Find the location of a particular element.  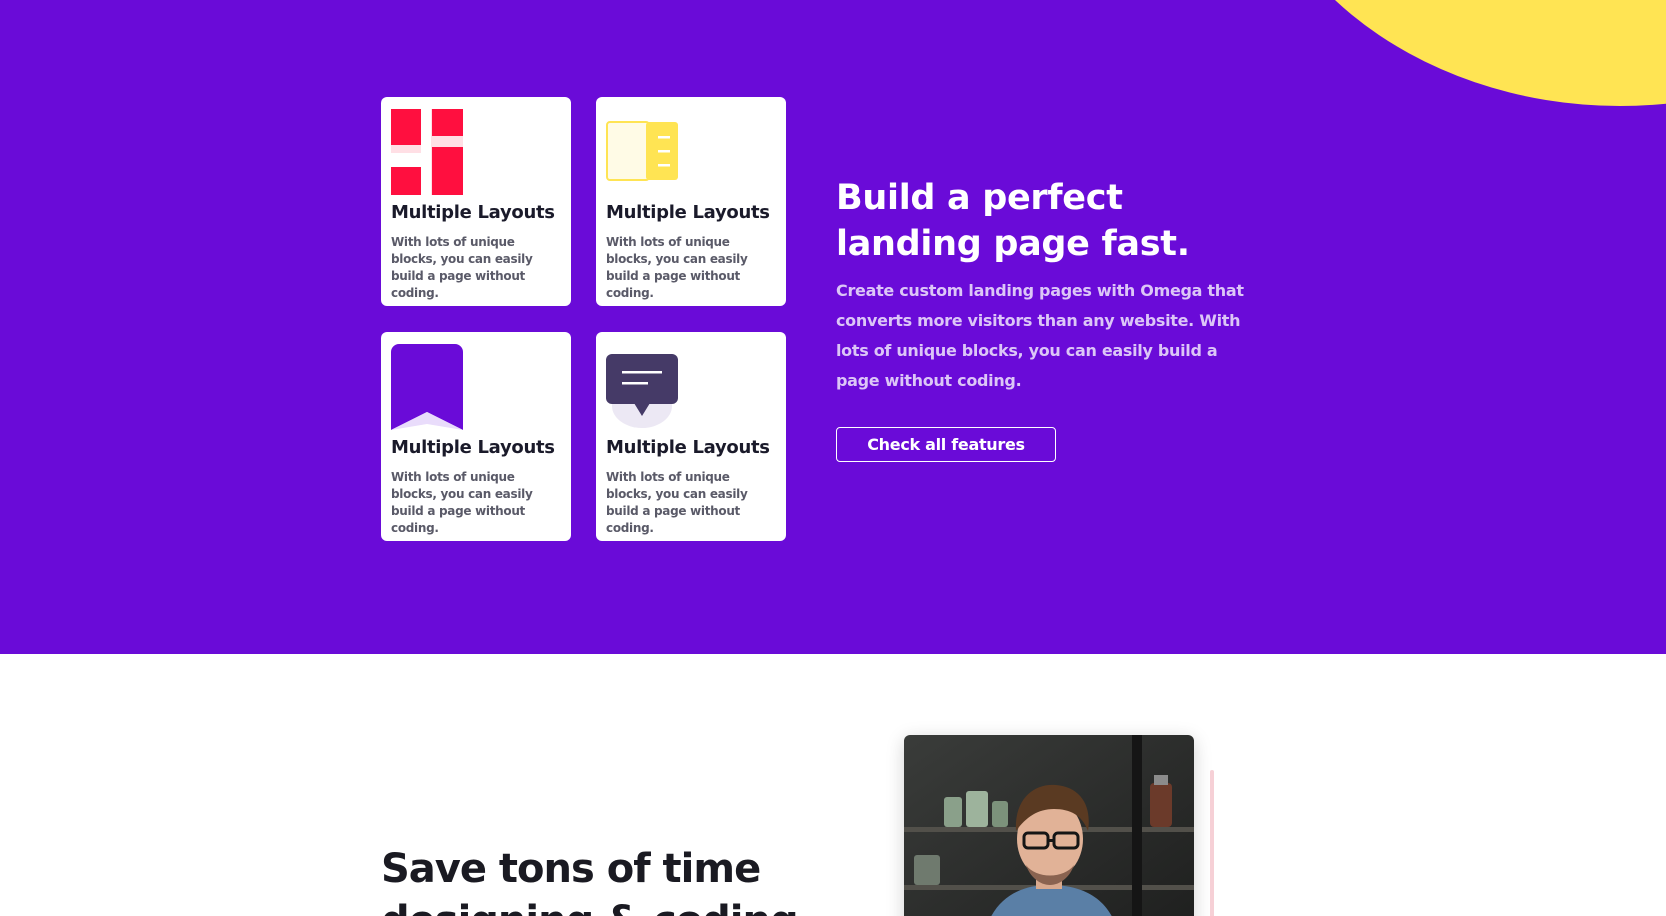

section-title: Save tons of time designing & coding is located at coordinates (590, 881).